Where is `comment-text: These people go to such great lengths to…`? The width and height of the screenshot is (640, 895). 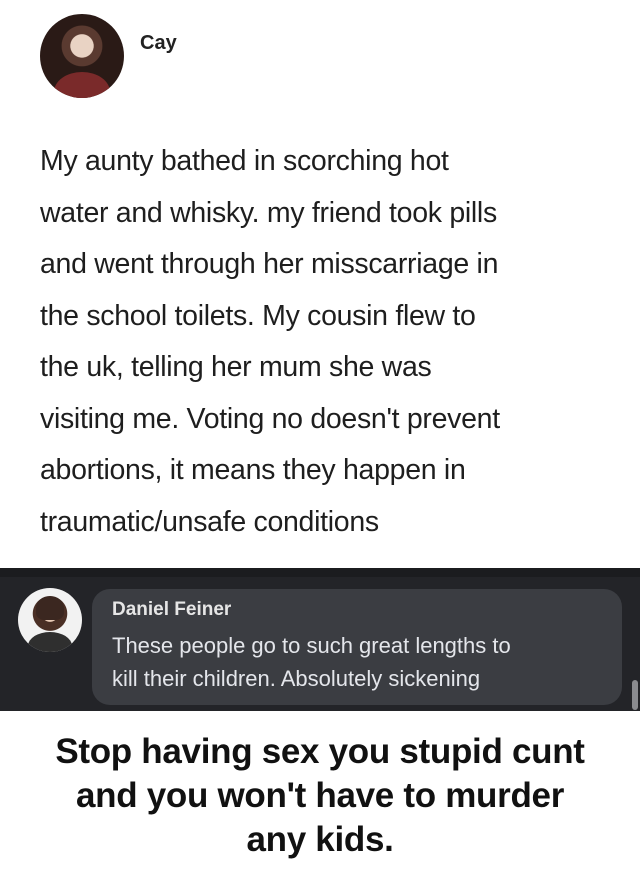
comment-text: These people go to such great lengths to… is located at coordinates (364, 662).